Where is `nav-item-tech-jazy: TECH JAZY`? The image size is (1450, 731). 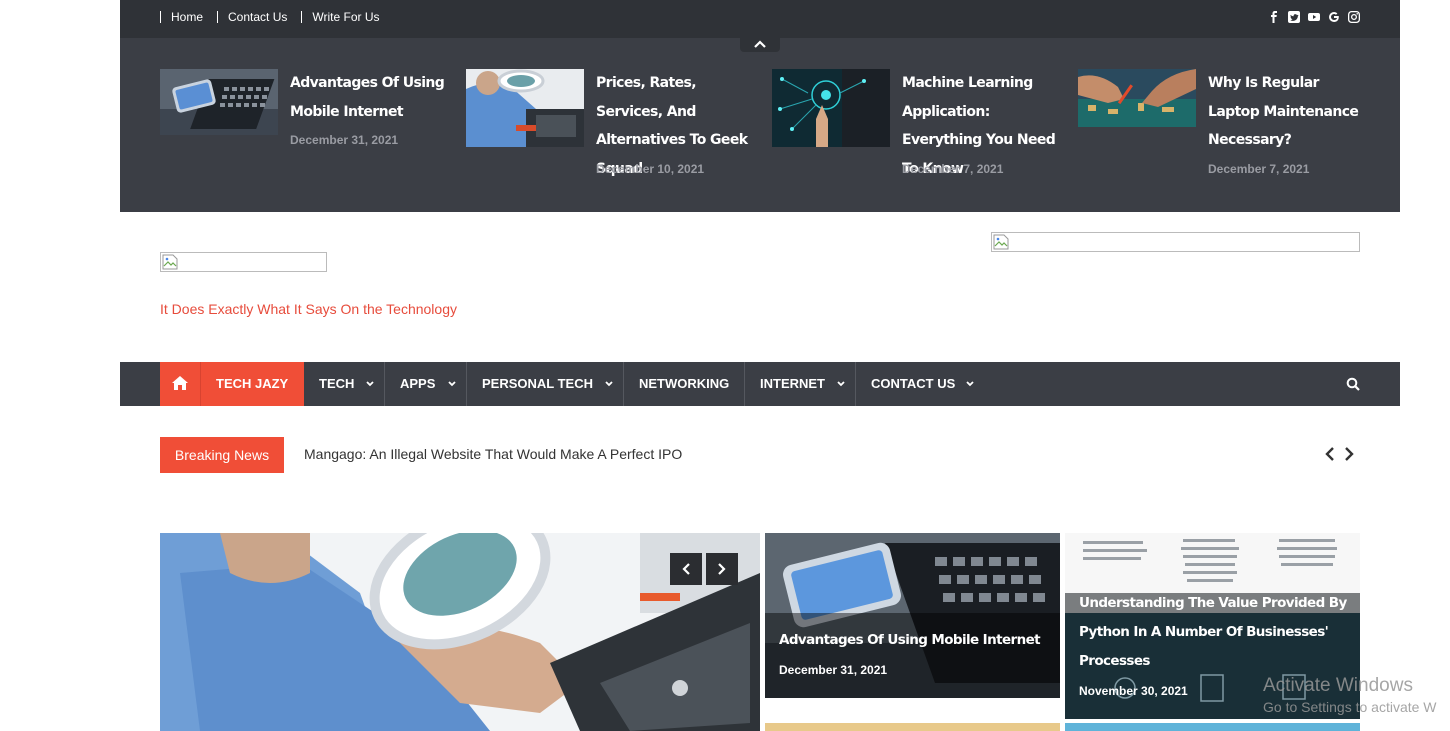
nav-item-tech-jazy: TECH JAZY is located at coordinates (252, 384).